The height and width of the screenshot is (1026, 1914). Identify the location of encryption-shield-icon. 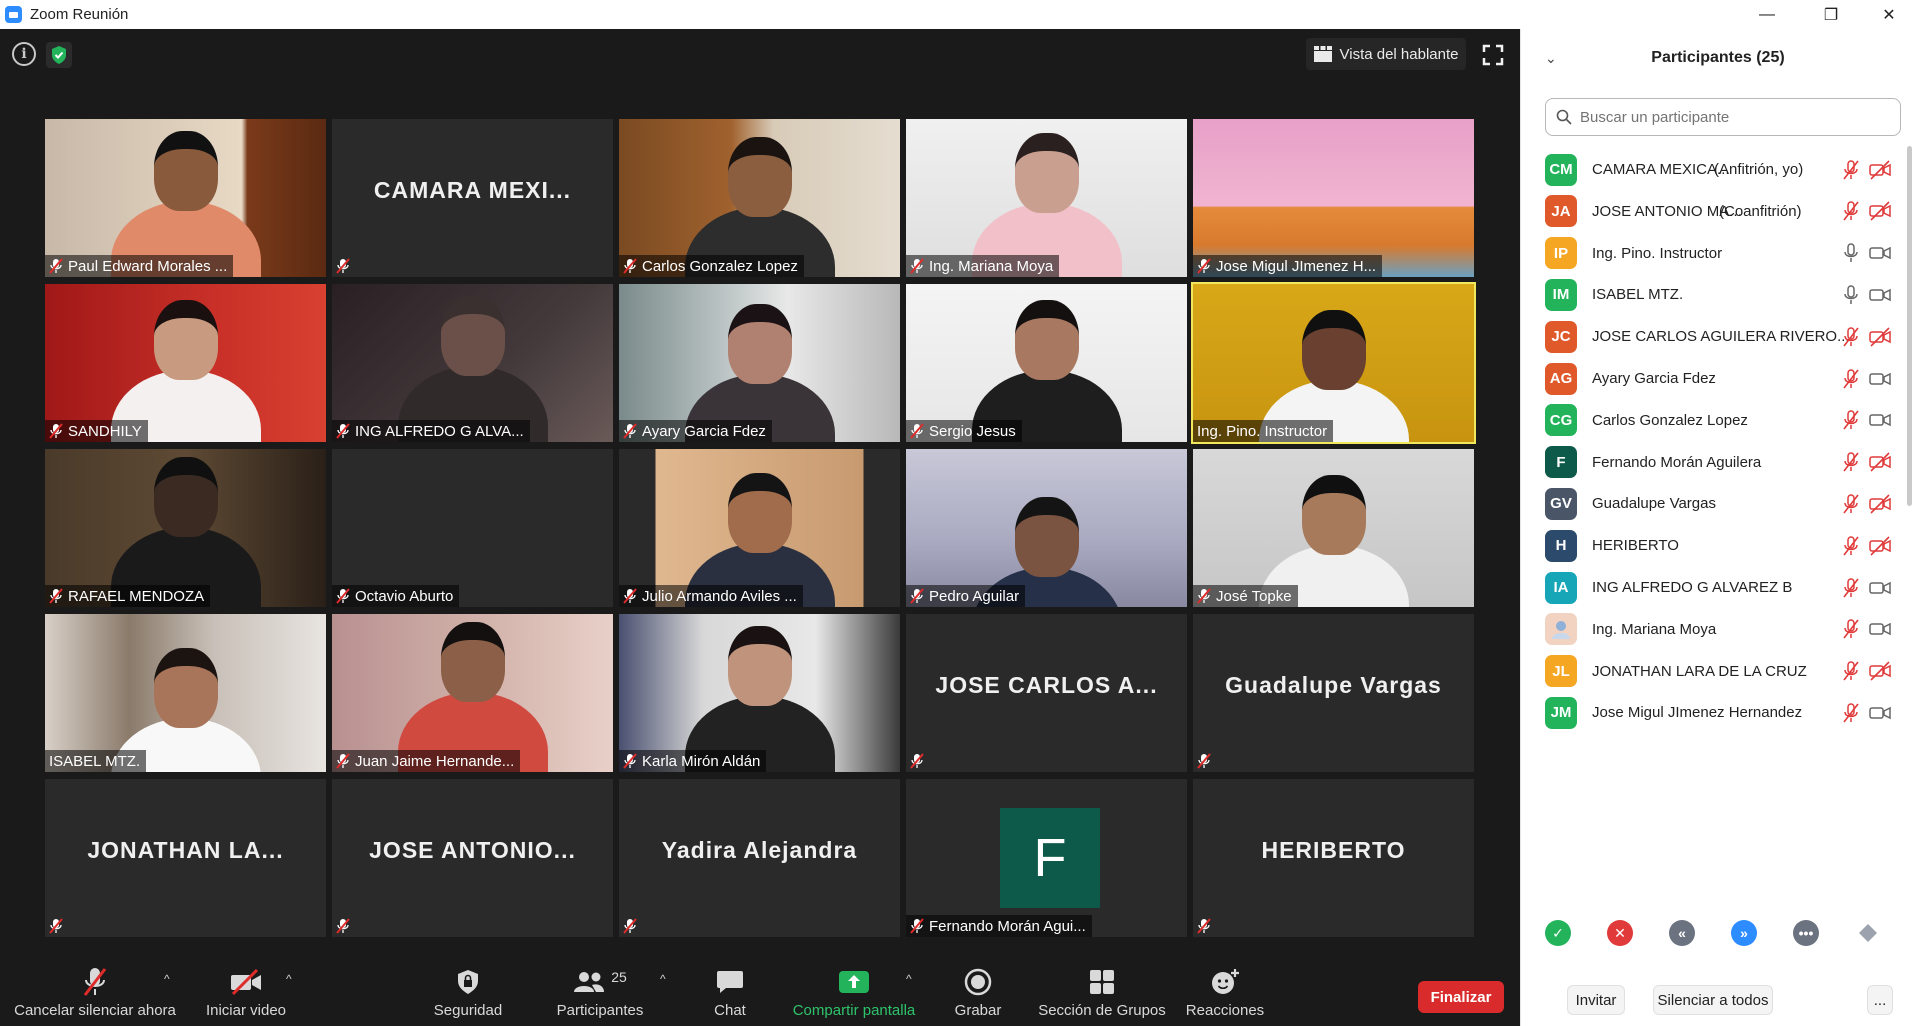
(59, 55).